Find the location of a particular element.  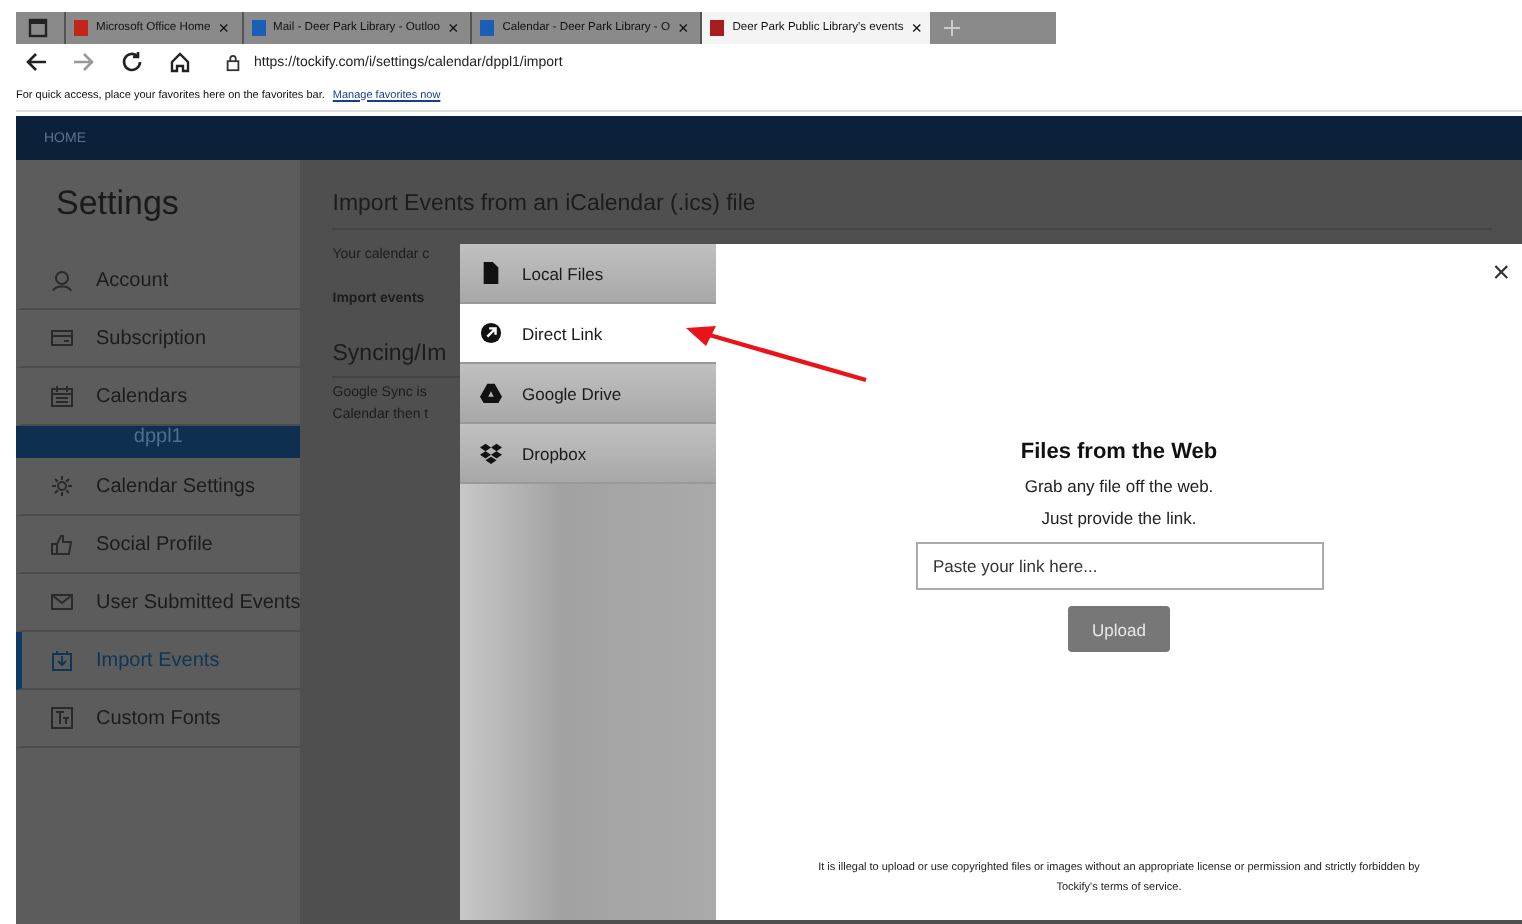

thumbs-up-icon is located at coordinates (62, 544).